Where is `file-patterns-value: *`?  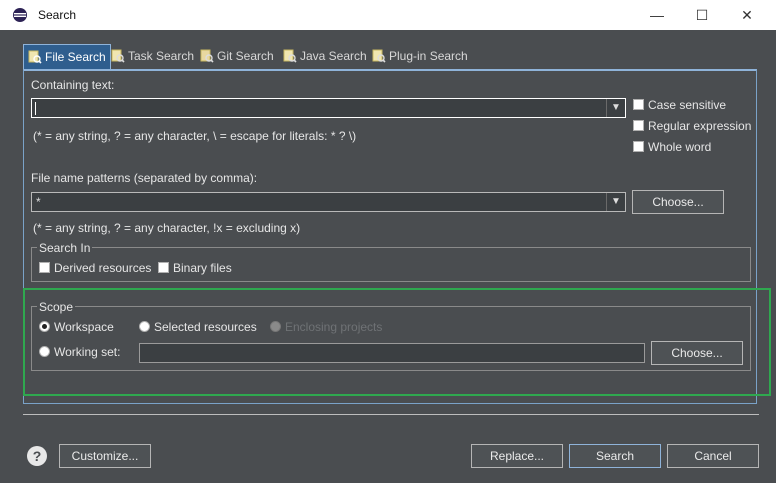 file-patterns-value: * is located at coordinates (38, 202).